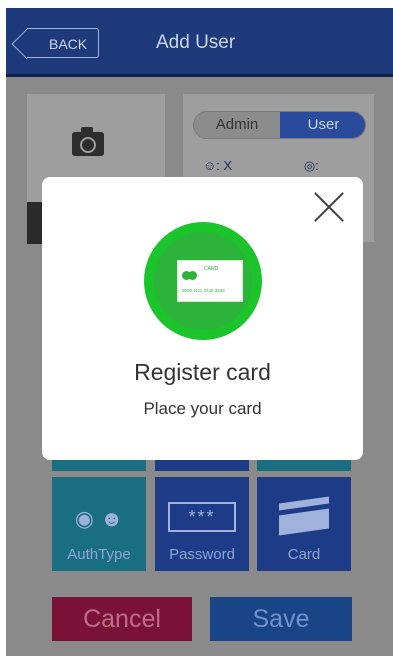 The image size is (393, 656). I want to click on card-badge: CARD 0000 1111 2222 3333, so click(203, 281).